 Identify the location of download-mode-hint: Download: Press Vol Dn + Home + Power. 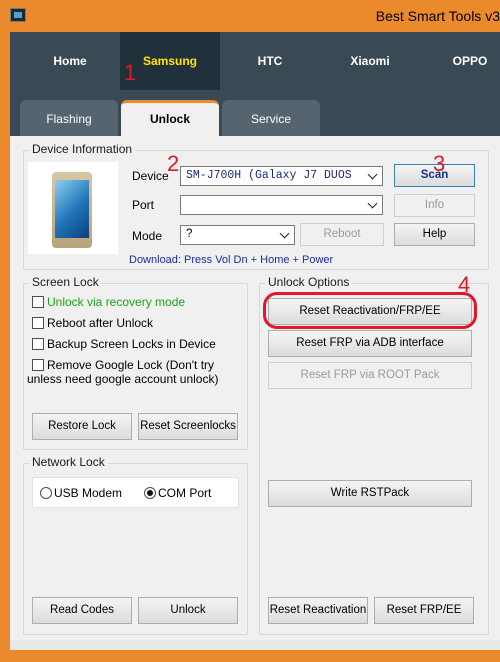
(231, 260).